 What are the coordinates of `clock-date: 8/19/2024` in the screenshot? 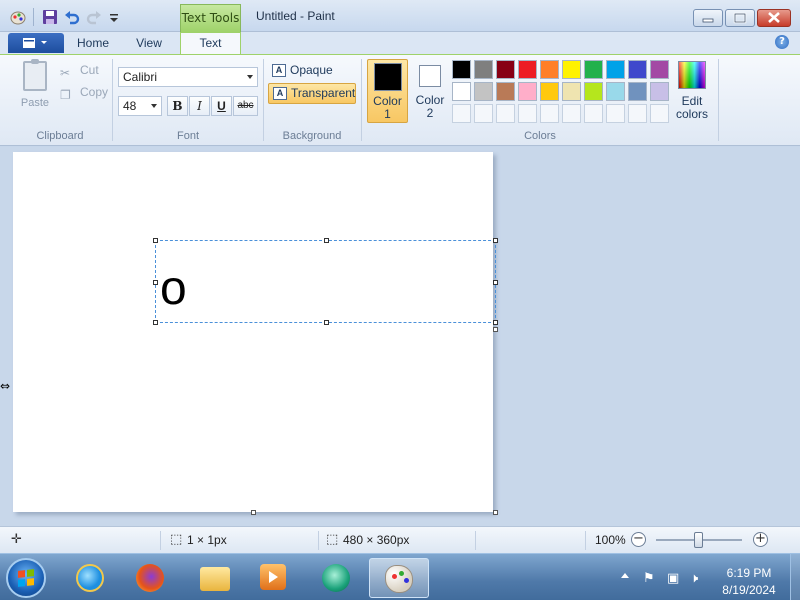 It's located at (749, 590).